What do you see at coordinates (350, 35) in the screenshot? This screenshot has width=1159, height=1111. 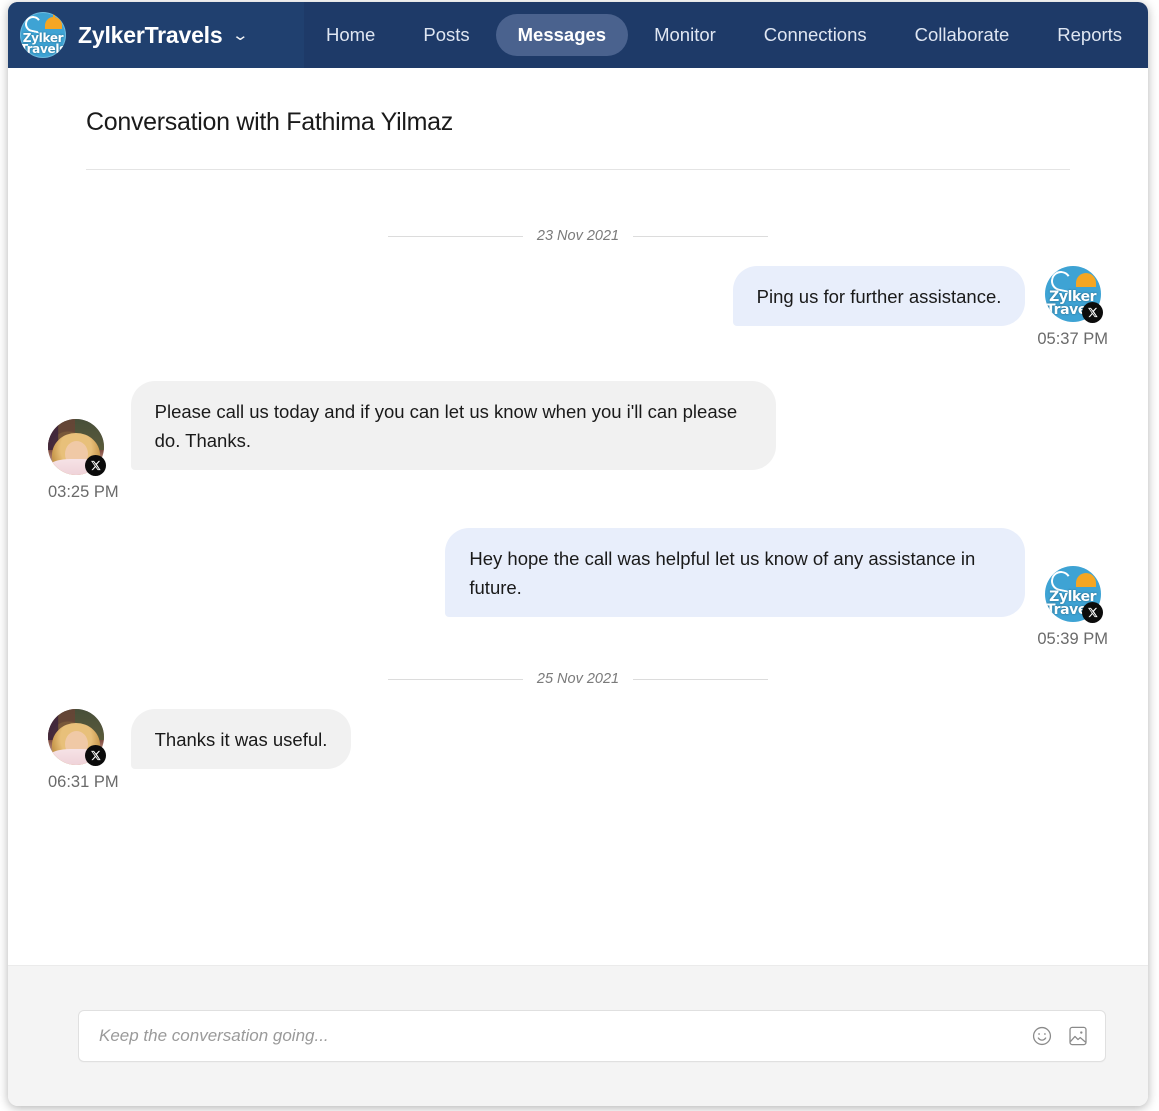 I see `nav-item-home: Home` at bounding box center [350, 35].